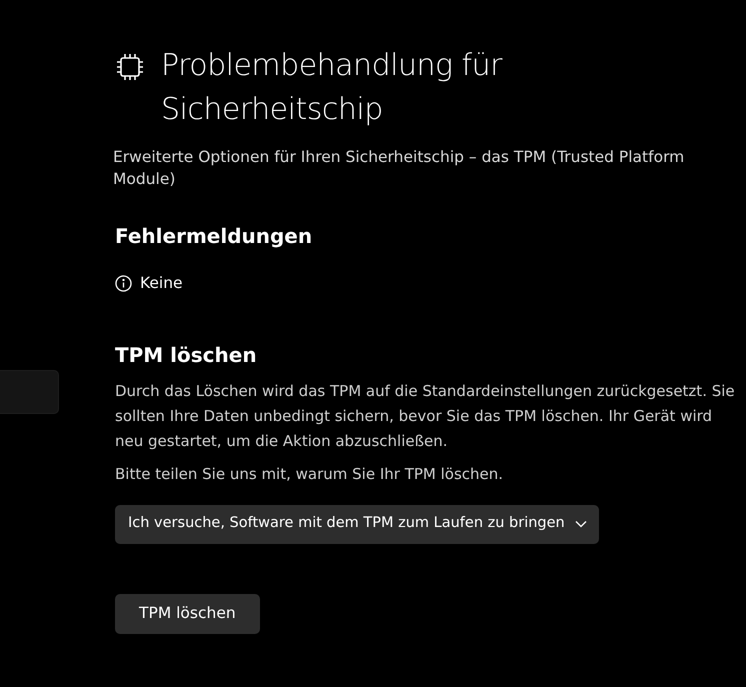  What do you see at coordinates (186, 355) in the screenshot?
I see `section-heading: TPM löschen` at bounding box center [186, 355].